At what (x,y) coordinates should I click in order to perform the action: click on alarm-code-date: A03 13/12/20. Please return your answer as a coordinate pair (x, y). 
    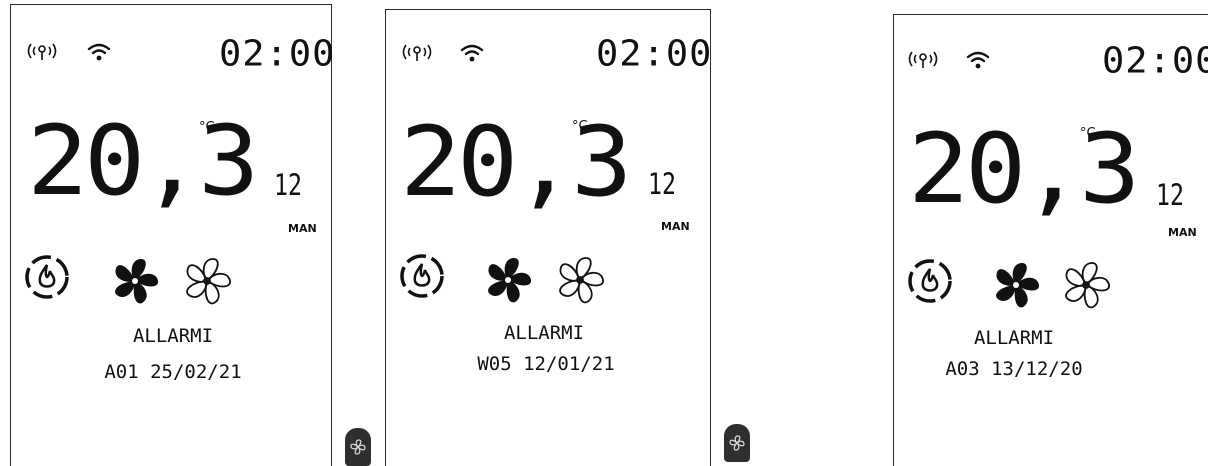
    Looking at the image, I should click on (1014, 369).